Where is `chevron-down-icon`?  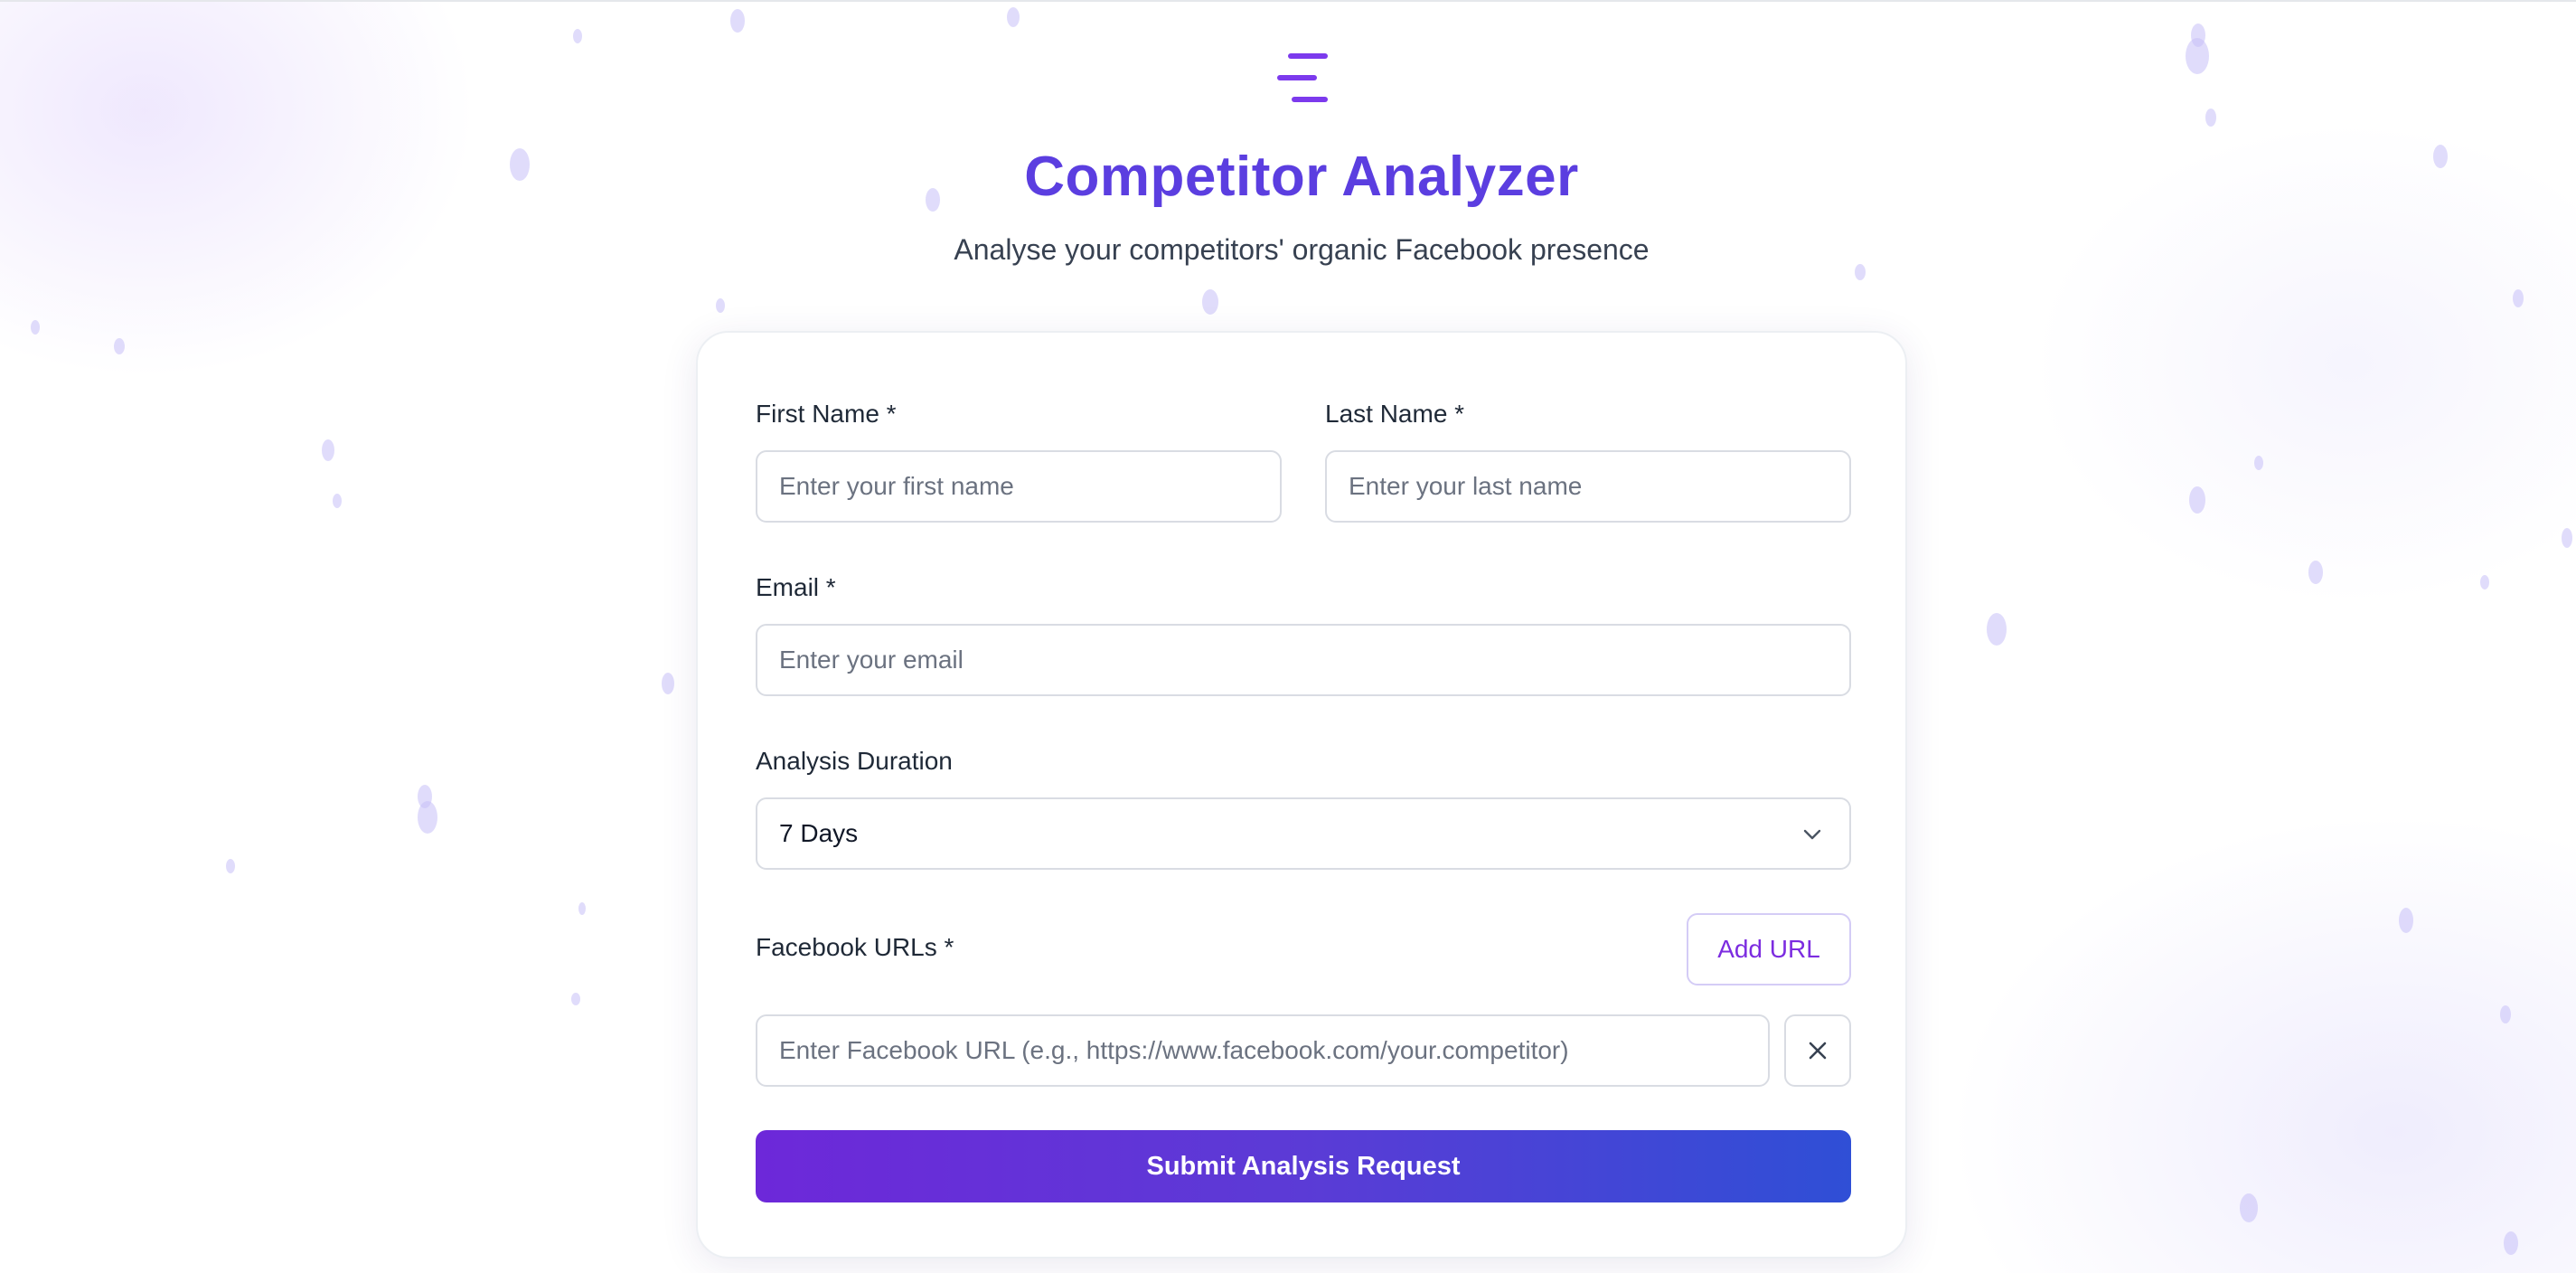 chevron-down-icon is located at coordinates (1812, 834).